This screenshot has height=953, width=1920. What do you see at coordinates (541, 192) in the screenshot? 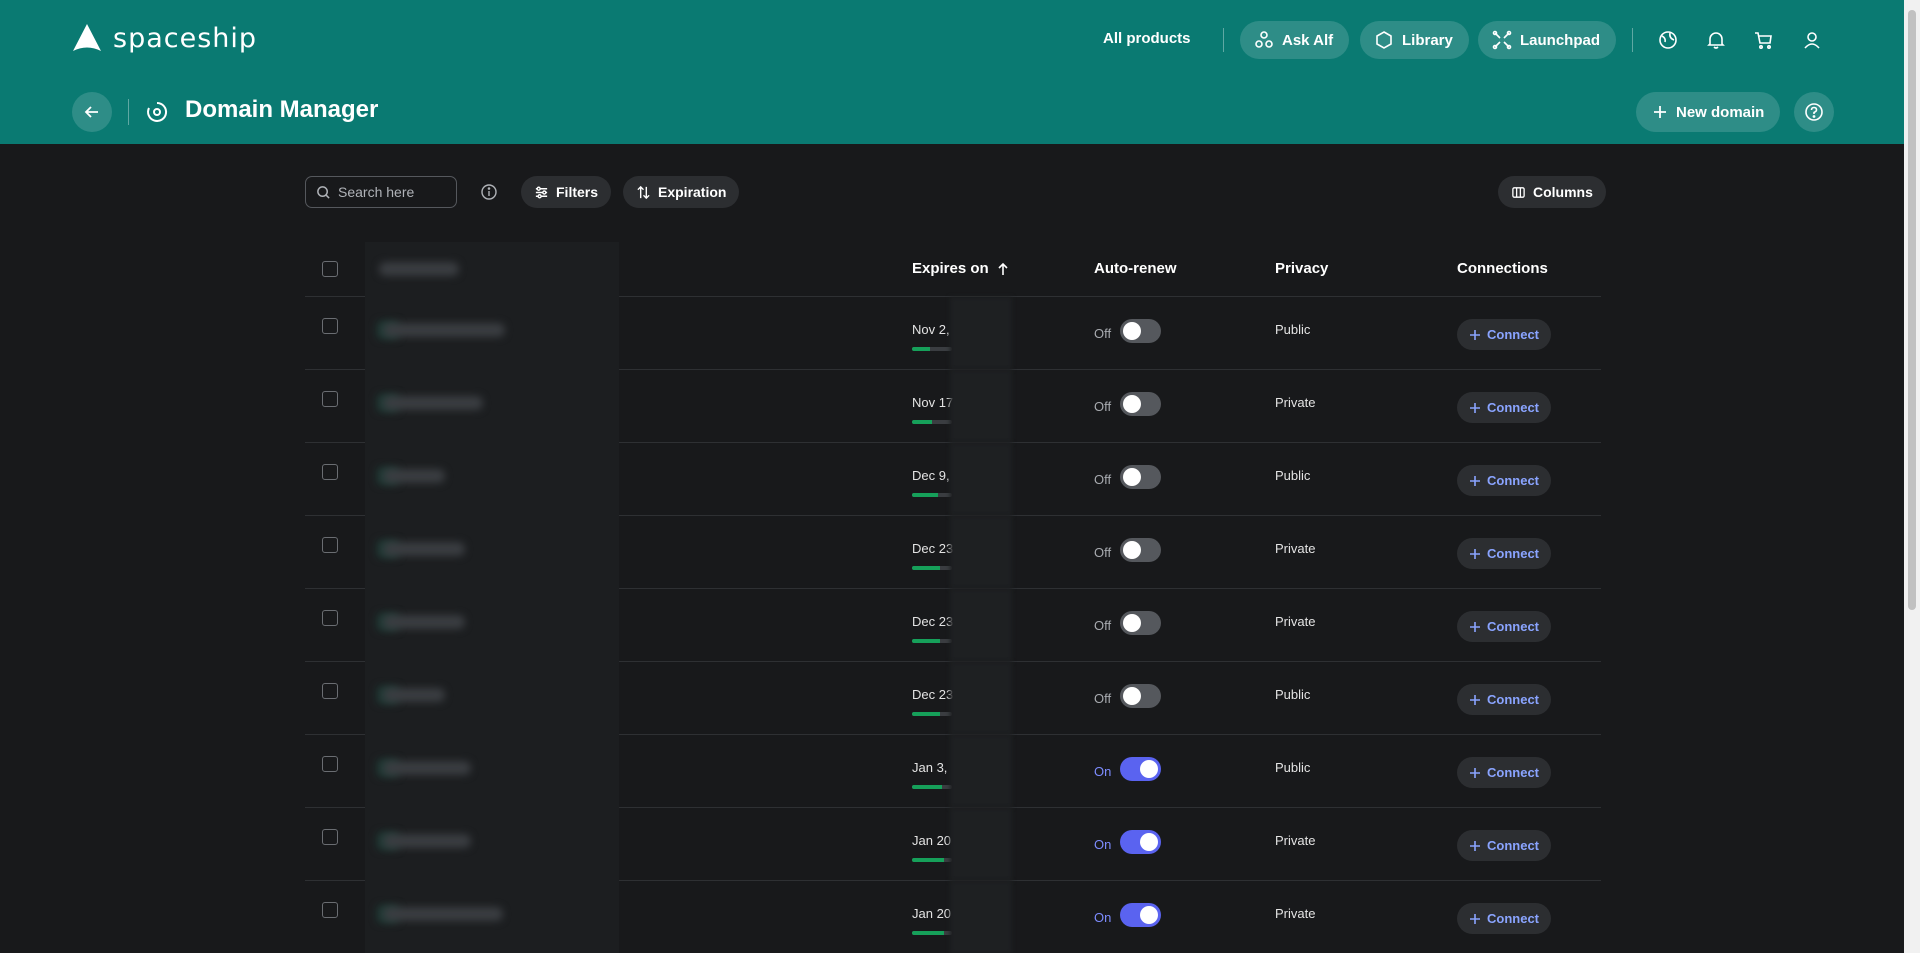
I see `sliders-icon` at bounding box center [541, 192].